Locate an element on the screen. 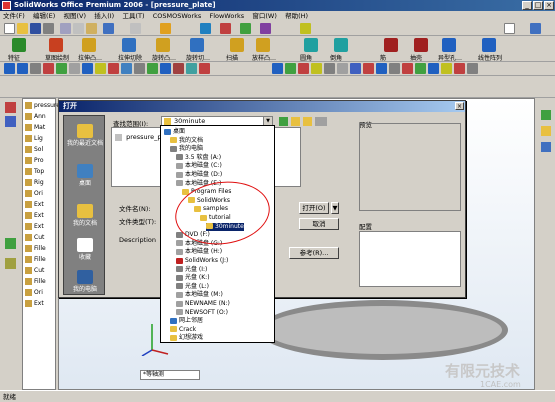 Image resolution: width=555 pixels, height=402 pixels. cancel-button: 取消 is located at coordinates (319, 224).